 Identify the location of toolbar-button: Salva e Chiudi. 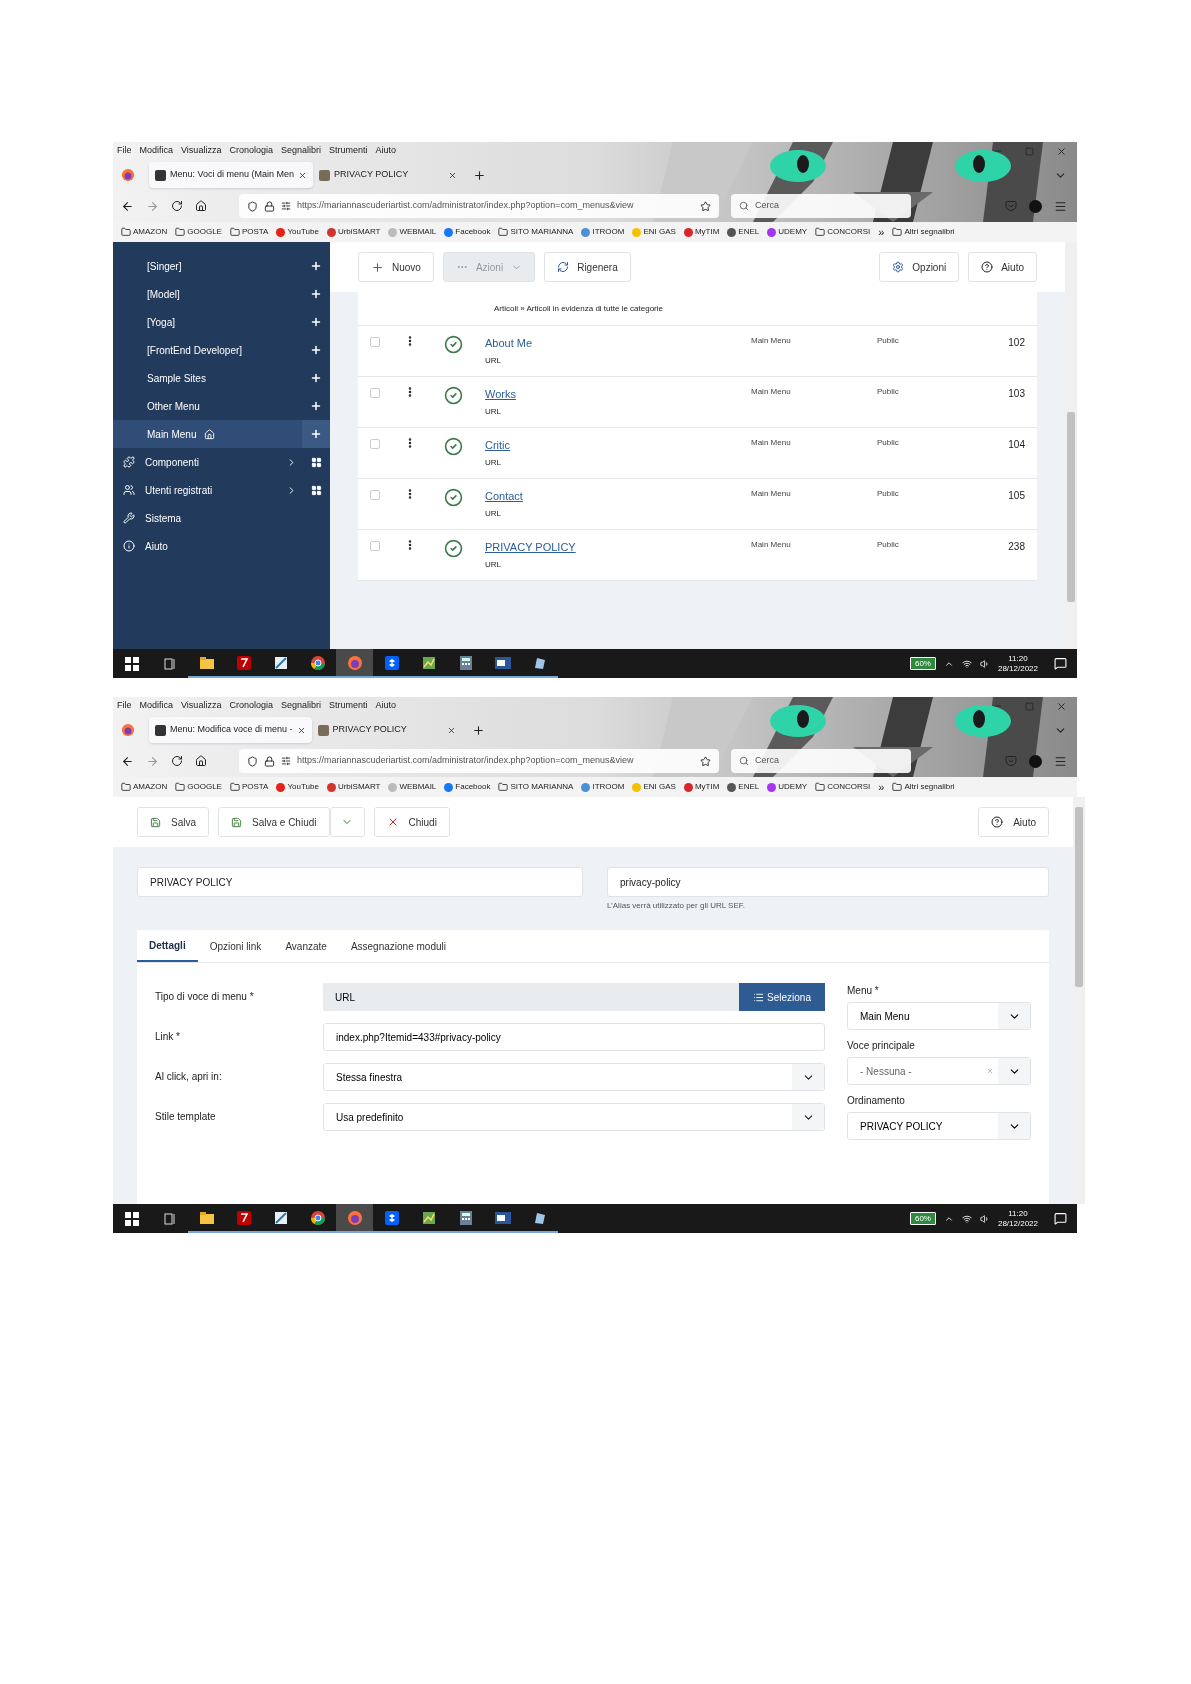
(274, 822).